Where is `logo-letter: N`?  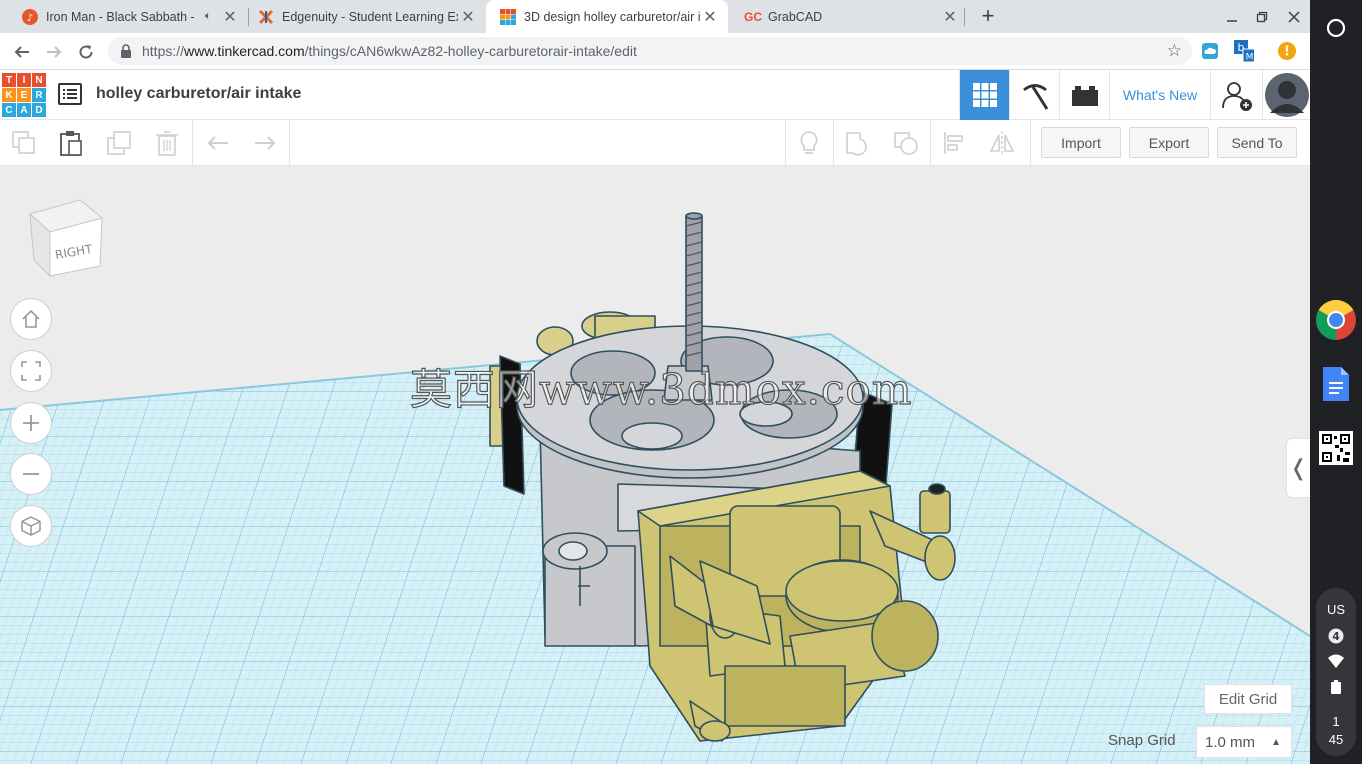
logo-letter: N is located at coordinates (39, 80).